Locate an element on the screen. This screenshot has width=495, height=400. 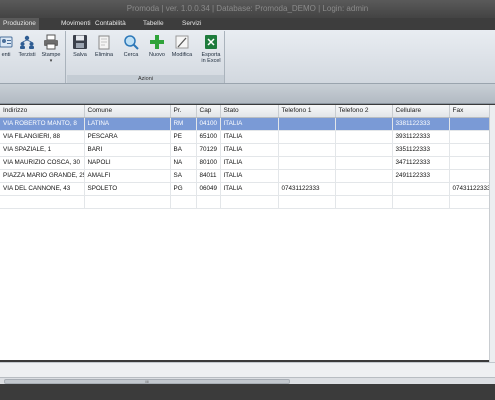
cell-provincia: PE is located at coordinates (183, 137).